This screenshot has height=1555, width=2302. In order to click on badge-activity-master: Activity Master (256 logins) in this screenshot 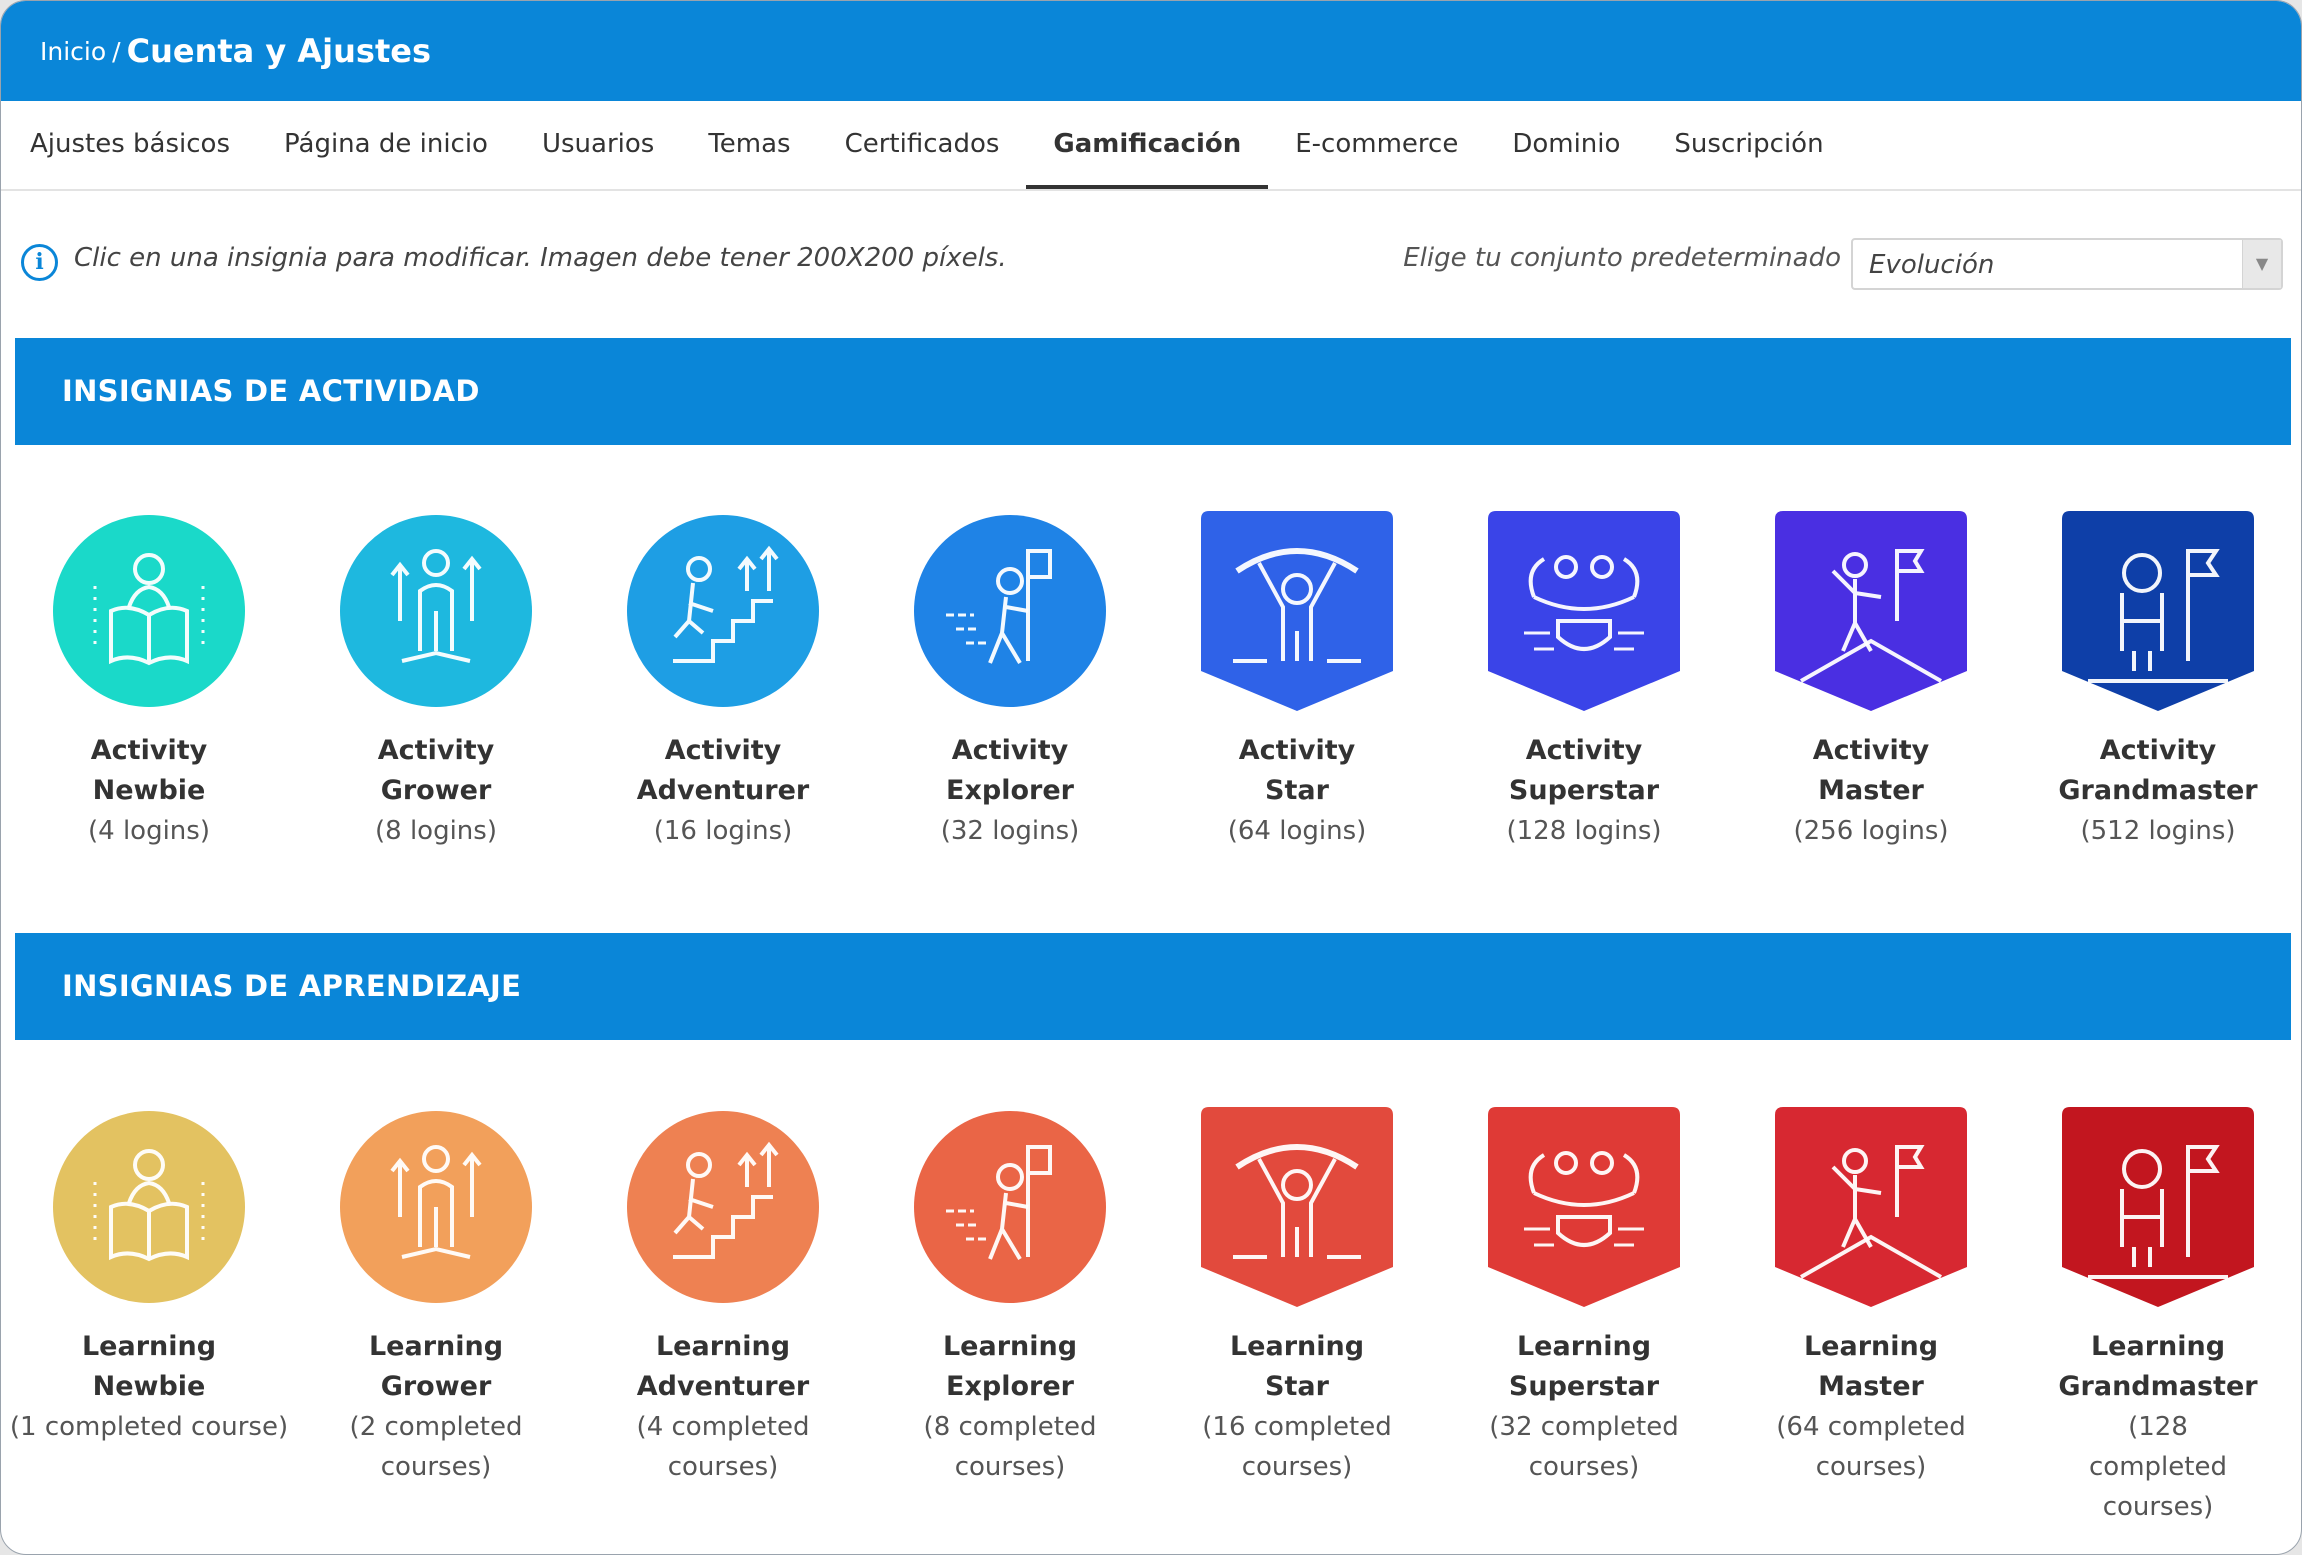, I will do `click(1871, 681)`.